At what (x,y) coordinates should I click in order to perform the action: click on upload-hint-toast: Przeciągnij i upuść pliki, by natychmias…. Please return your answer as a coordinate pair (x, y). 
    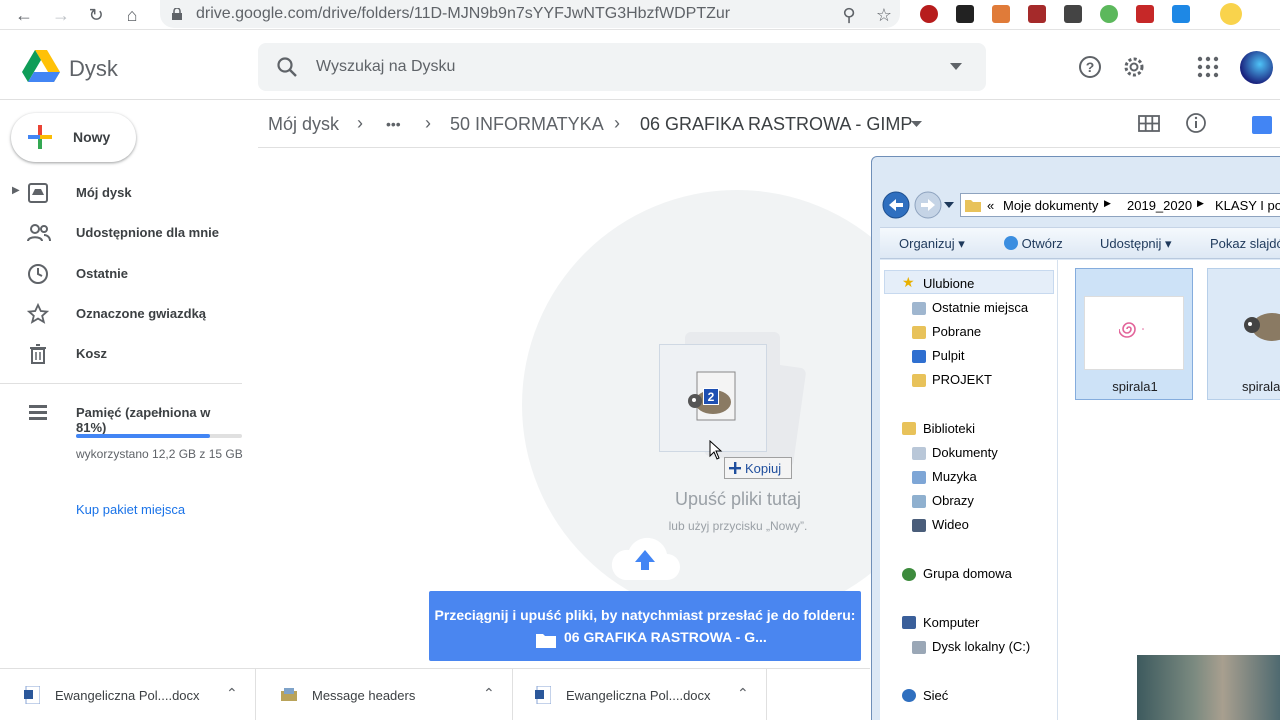
    Looking at the image, I should click on (645, 626).